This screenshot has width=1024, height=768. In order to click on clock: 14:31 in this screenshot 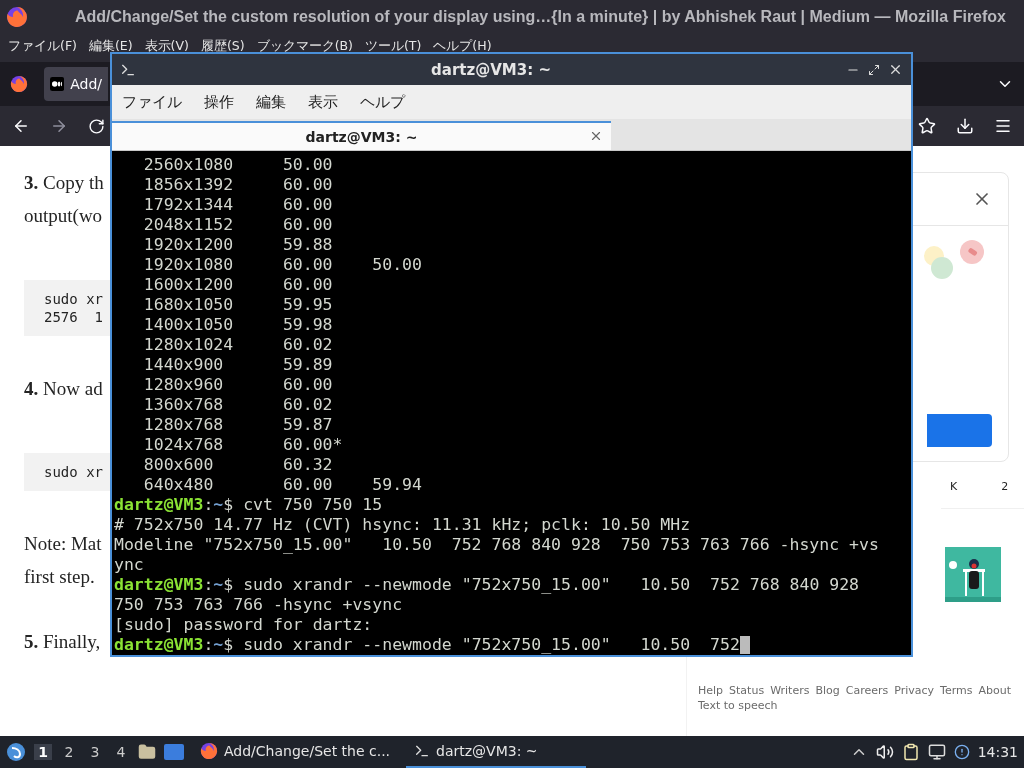, I will do `click(997, 752)`.